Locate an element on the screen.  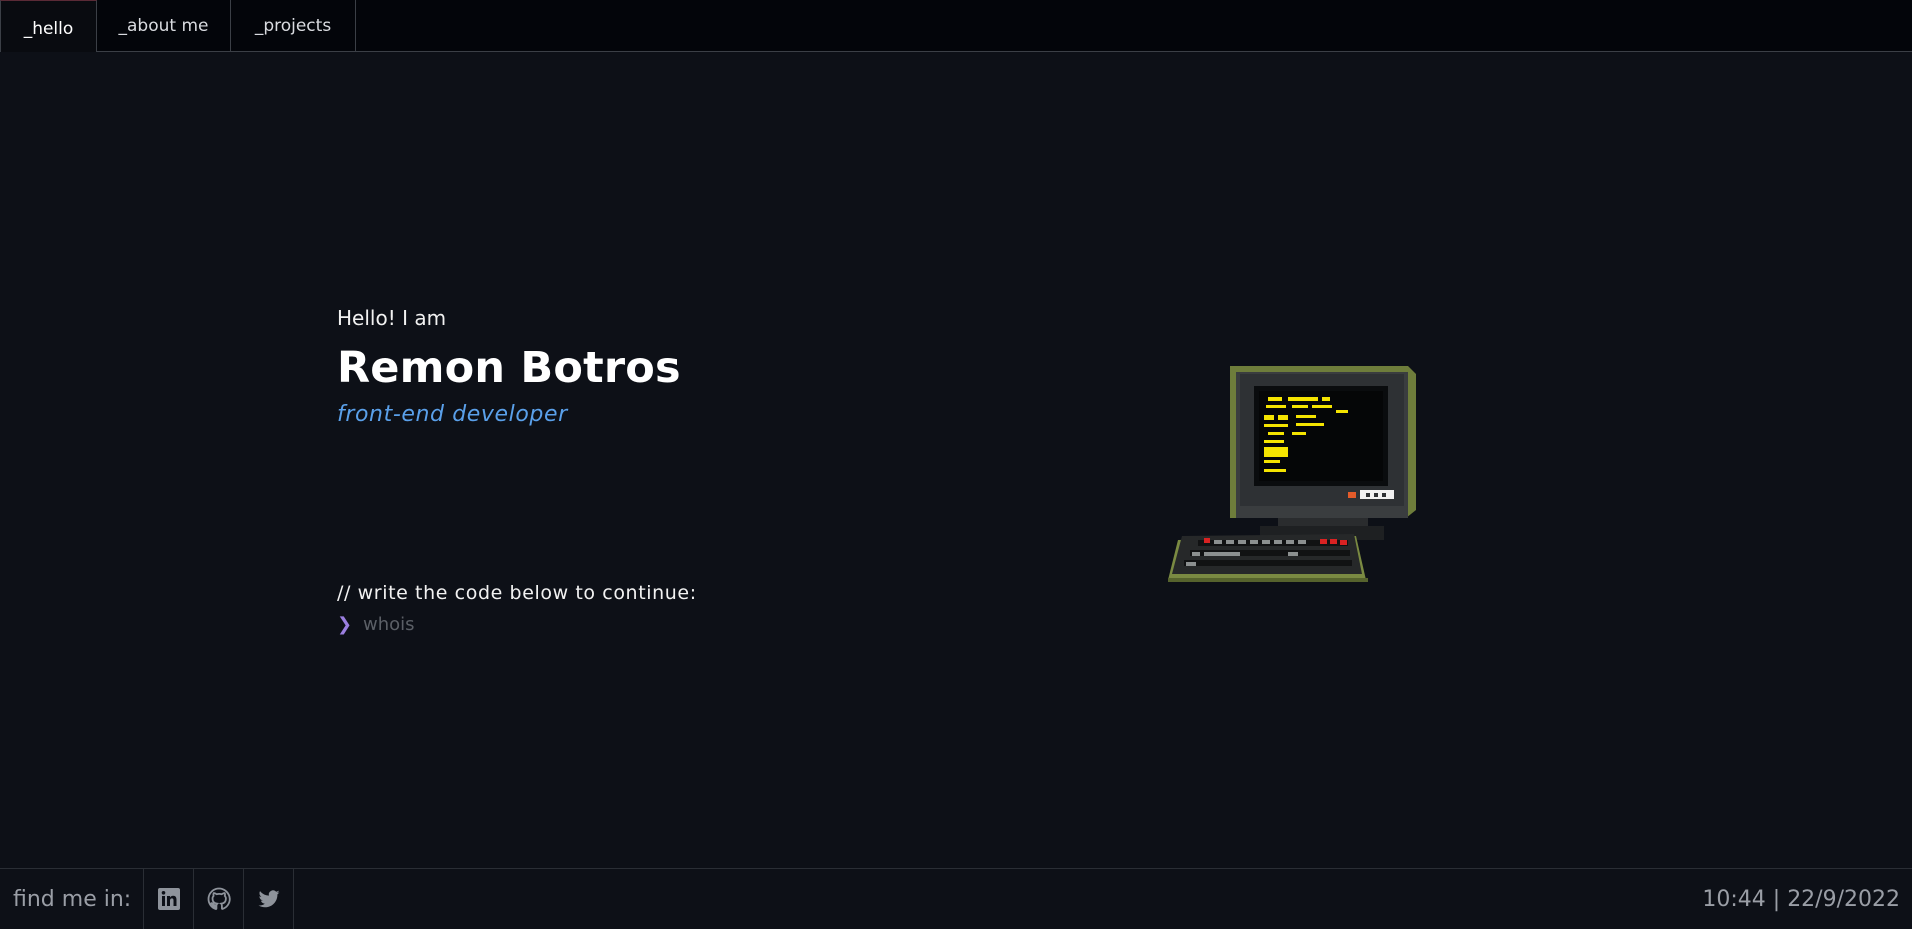
twitter-link is located at coordinates (269, 899).